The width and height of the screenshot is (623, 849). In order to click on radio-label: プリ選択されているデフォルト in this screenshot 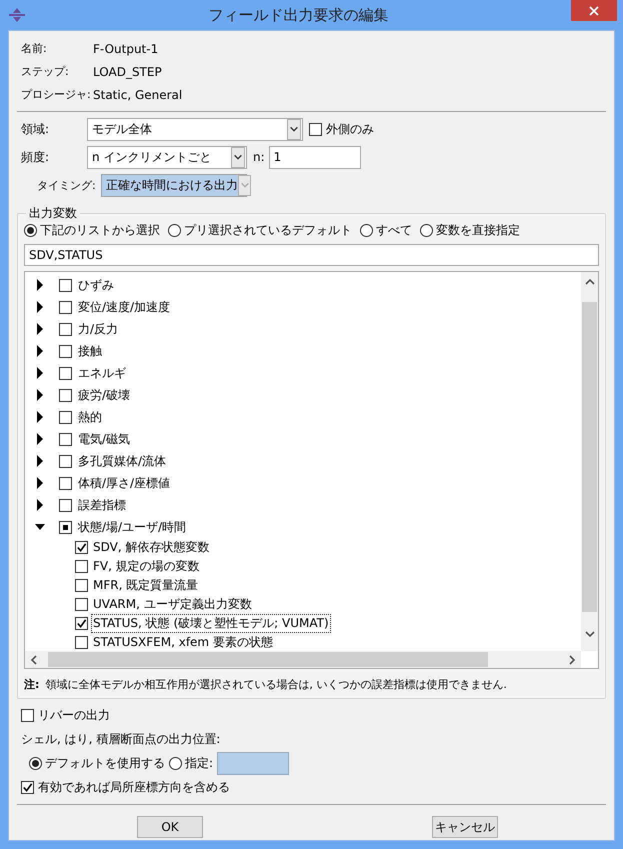, I will do `click(268, 230)`.